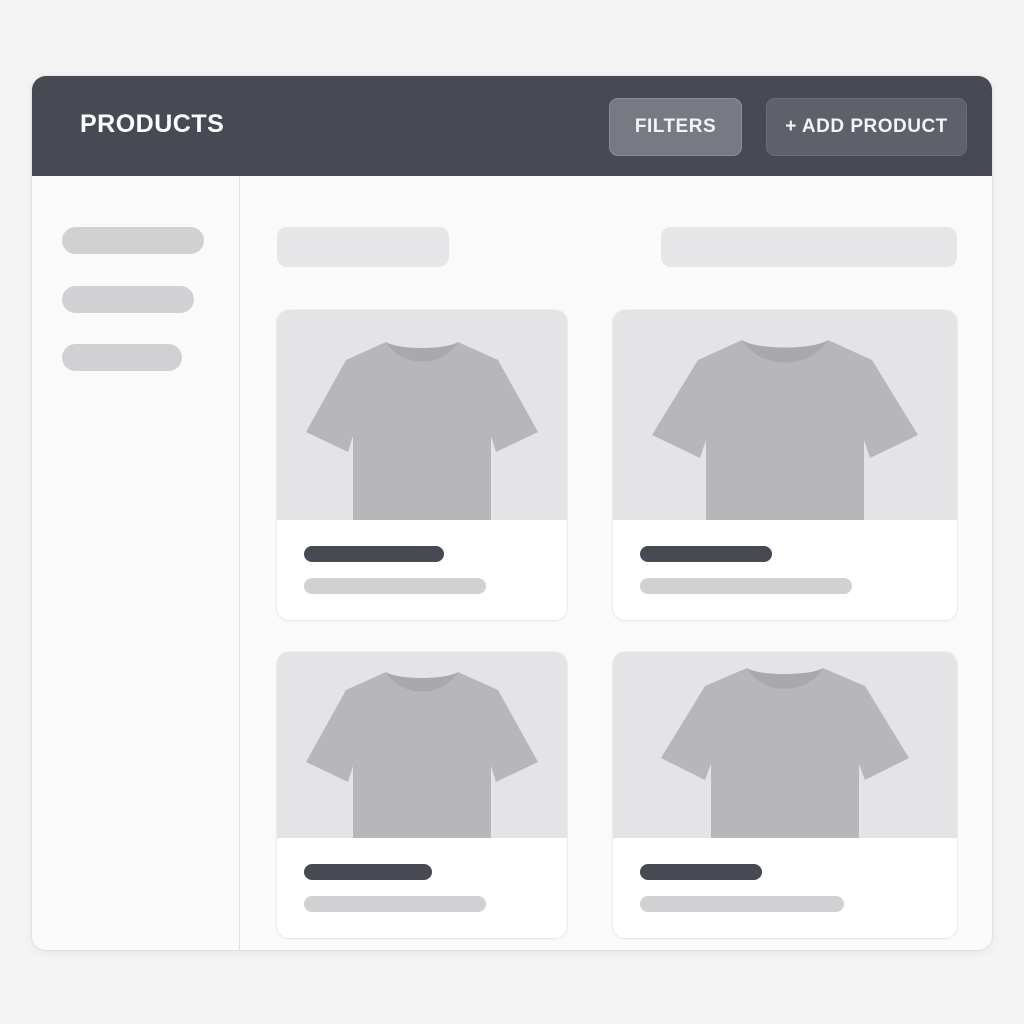 The image size is (1024, 1024). Describe the element at coordinates (512, 126) in the screenshot. I see `header-bar: PRODUCTS FILTERS + ADD PRODUCT` at that location.